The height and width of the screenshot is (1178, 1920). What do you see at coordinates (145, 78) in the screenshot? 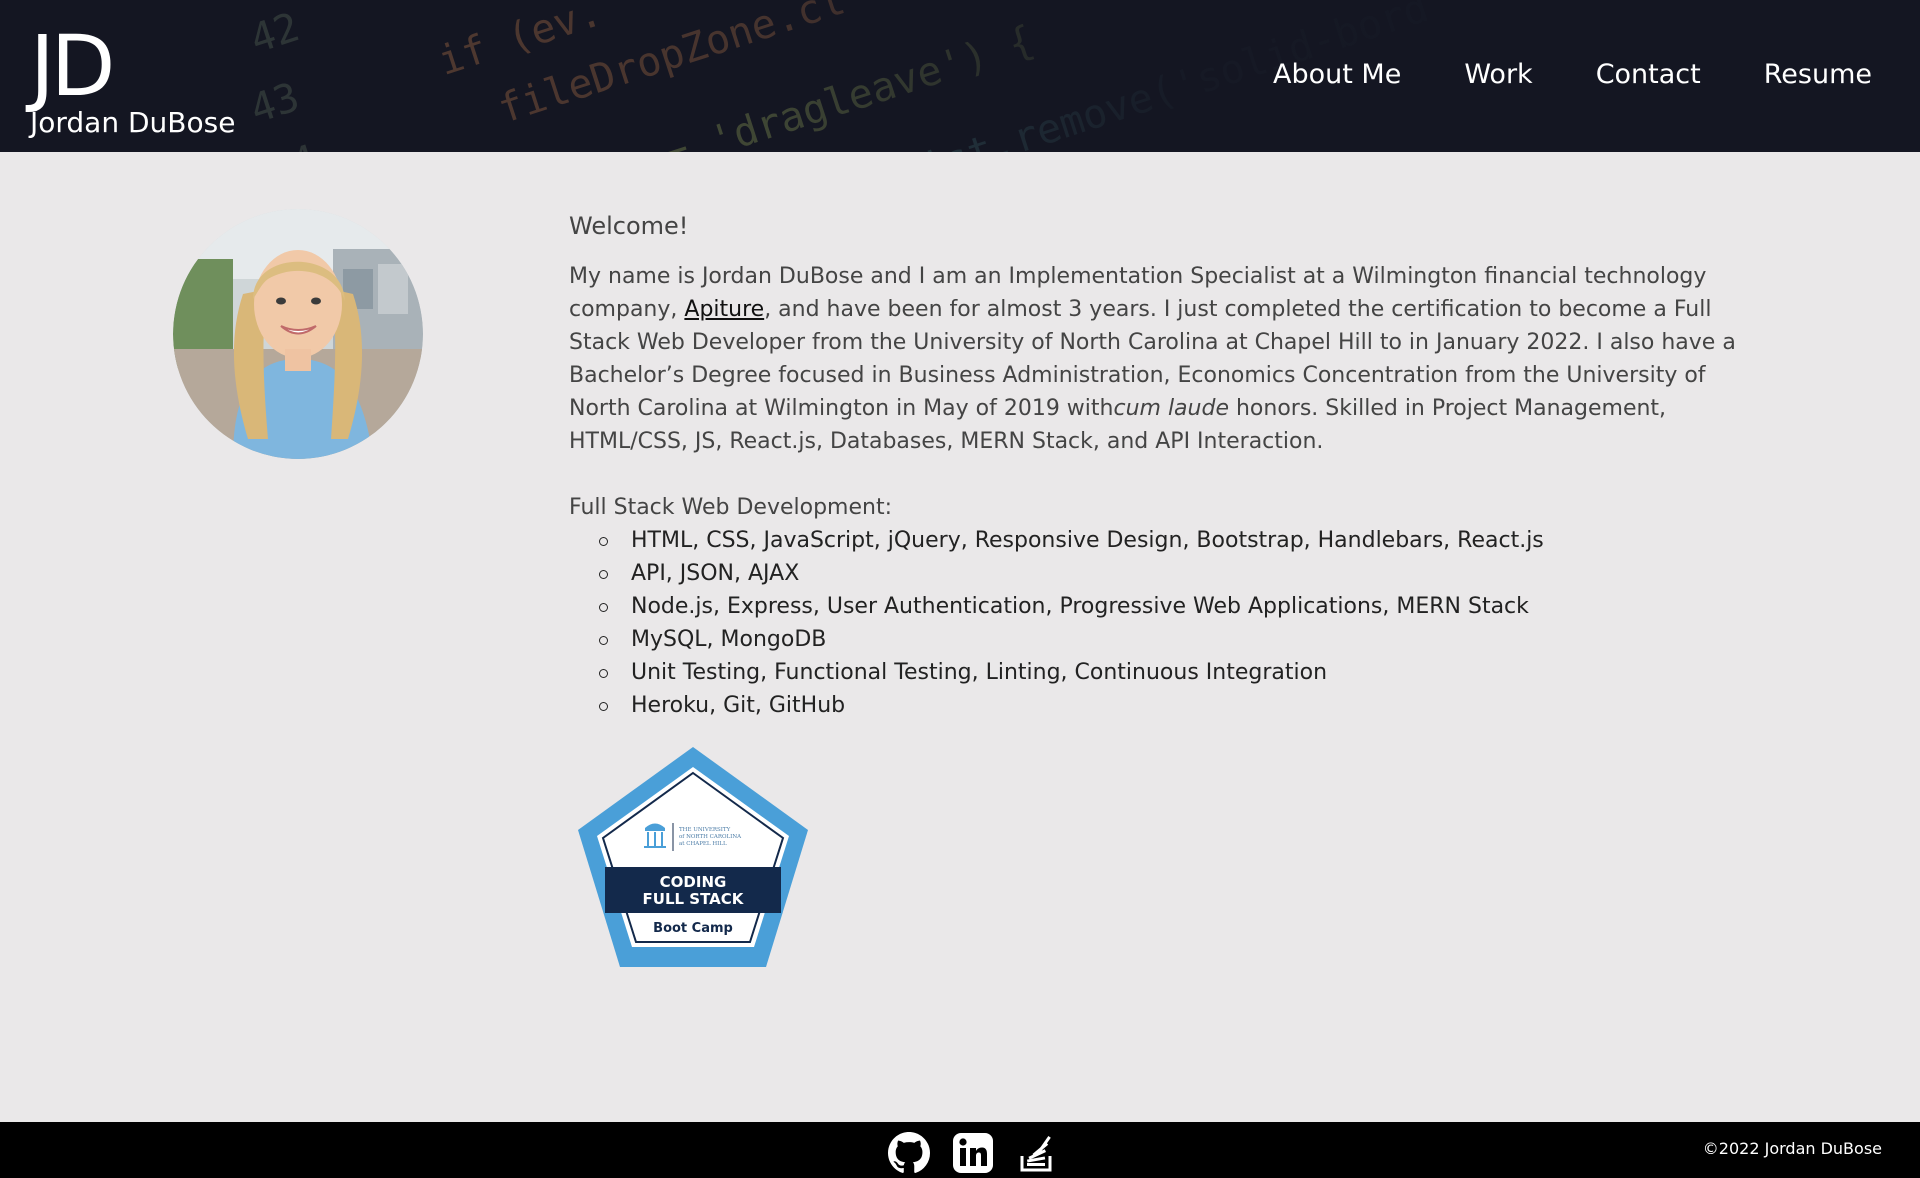
I see `logo: JD Jordan DuBose` at bounding box center [145, 78].